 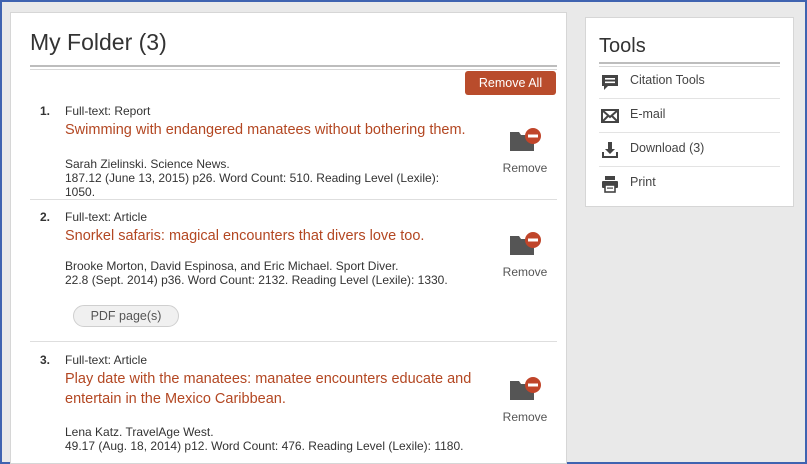 I want to click on tools-rule, so click(x=689, y=63).